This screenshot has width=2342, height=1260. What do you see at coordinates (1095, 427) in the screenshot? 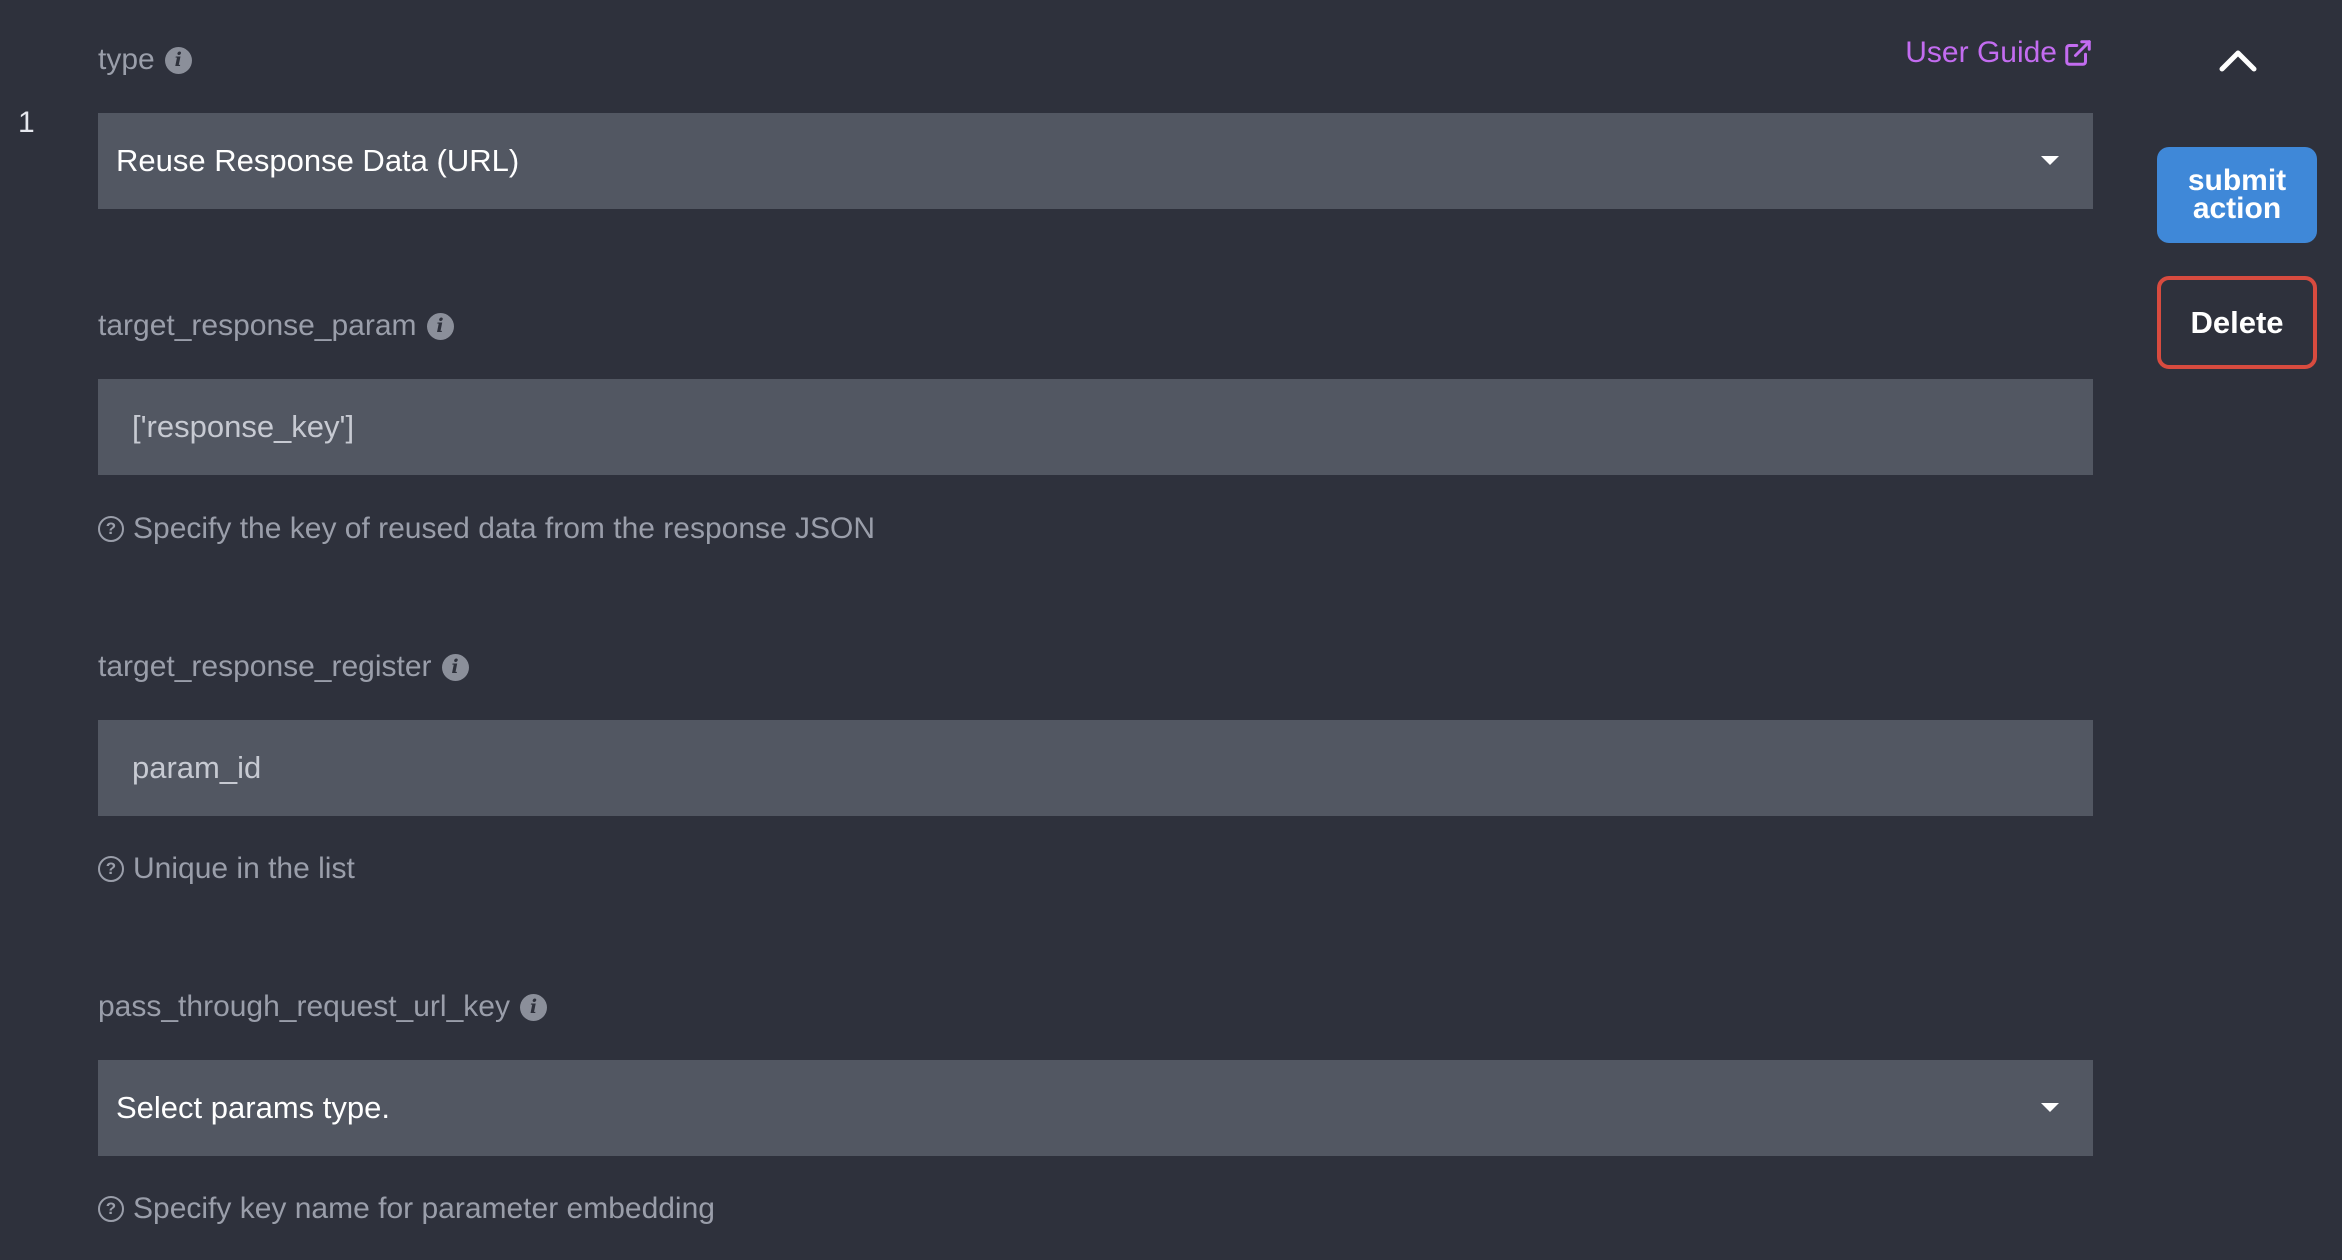
I see `target-response-param-input: ['response_key']` at bounding box center [1095, 427].